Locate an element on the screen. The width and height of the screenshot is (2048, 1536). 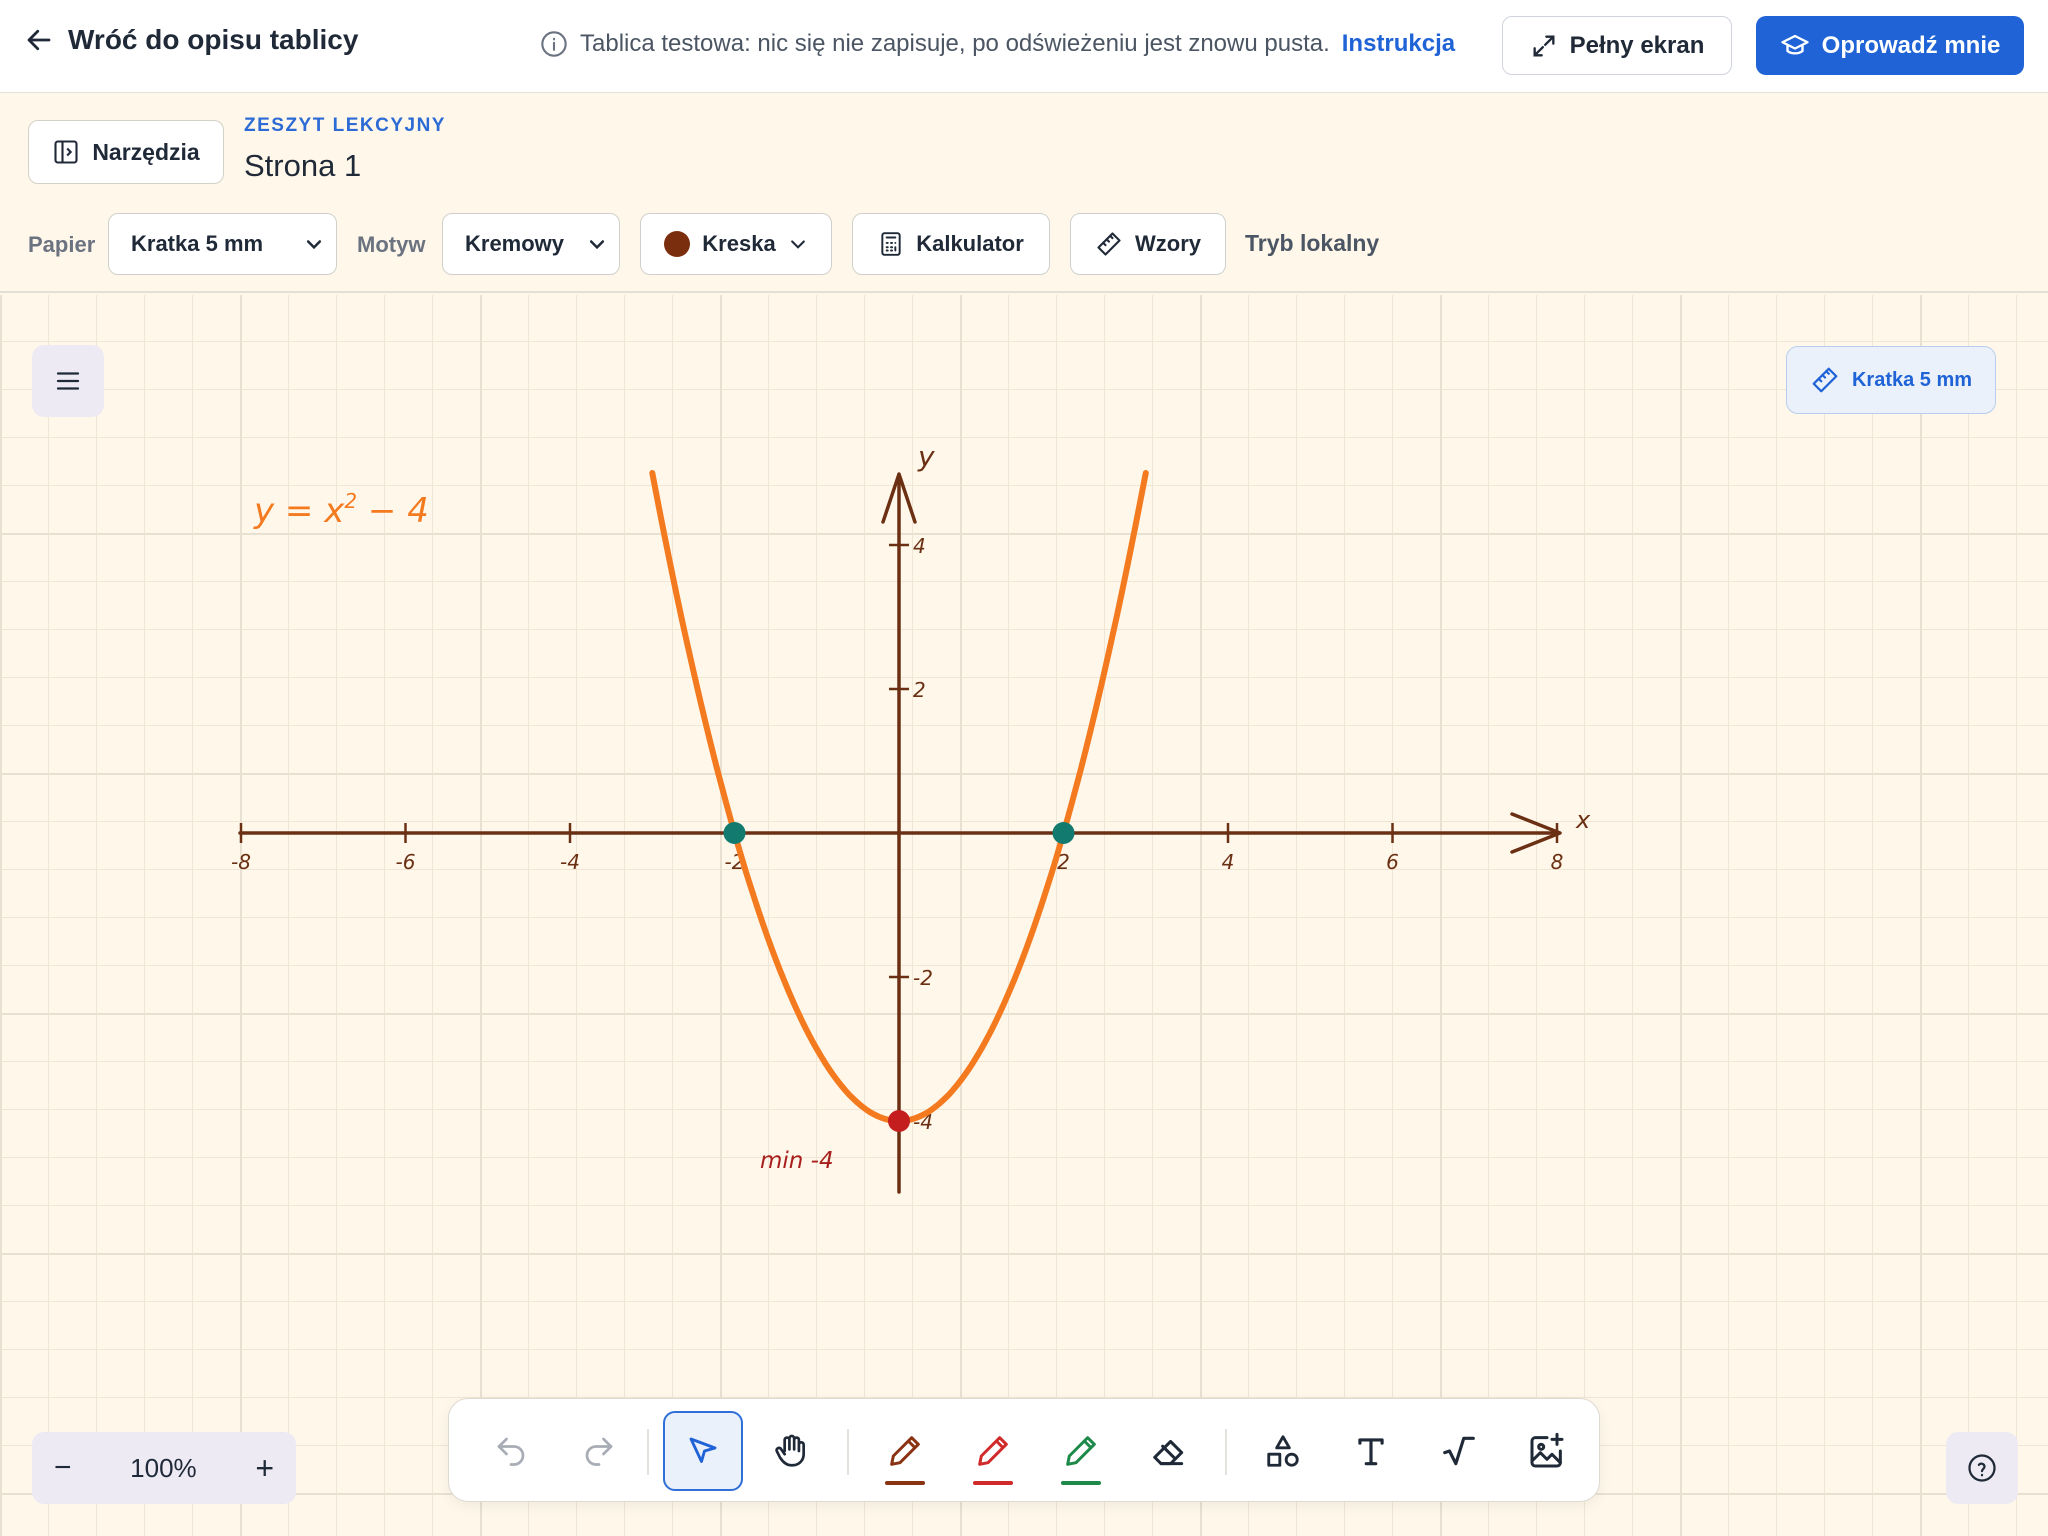
shapes-icon is located at coordinates (1283, 1451).